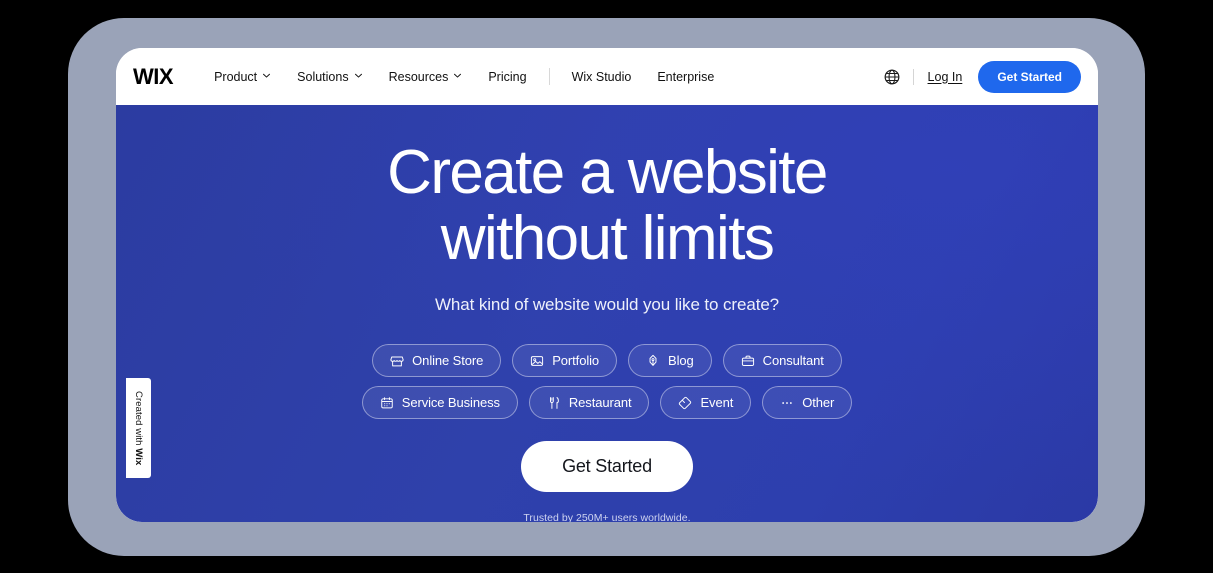 The height and width of the screenshot is (573, 1213). Describe the element at coordinates (323, 76) in the screenshot. I see `nav-item-label: Solutions` at that location.